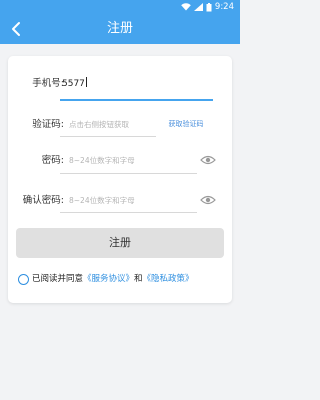 The image size is (320, 400). I want to click on password-input: 8~24位数字和字母, so click(102, 161).